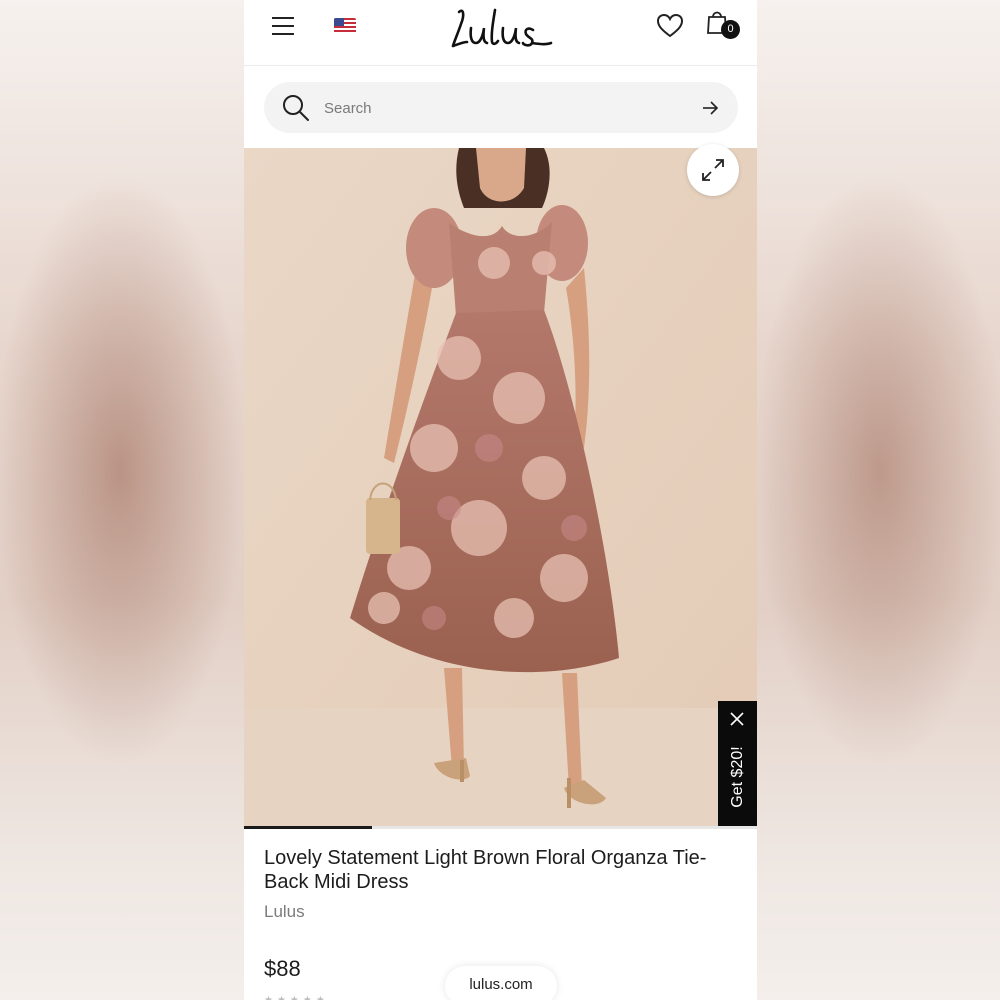 Image resolution: width=1000 pixels, height=1000 pixels. I want to click on shopping-bag-icon: 0, so click(723, 25).